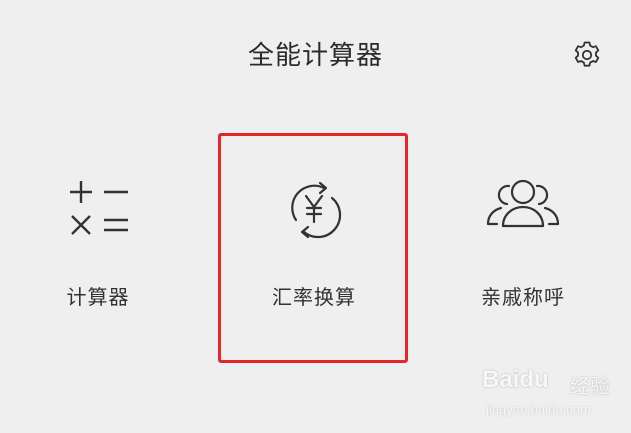 Image resolution: width=631 pixels, height=433 pixels. What do you see at coordinates (553, 395) in the screenshot?
I see `watermark: Baidu 经验 jingyan.baidu.com` at bounding box center [553, 395].